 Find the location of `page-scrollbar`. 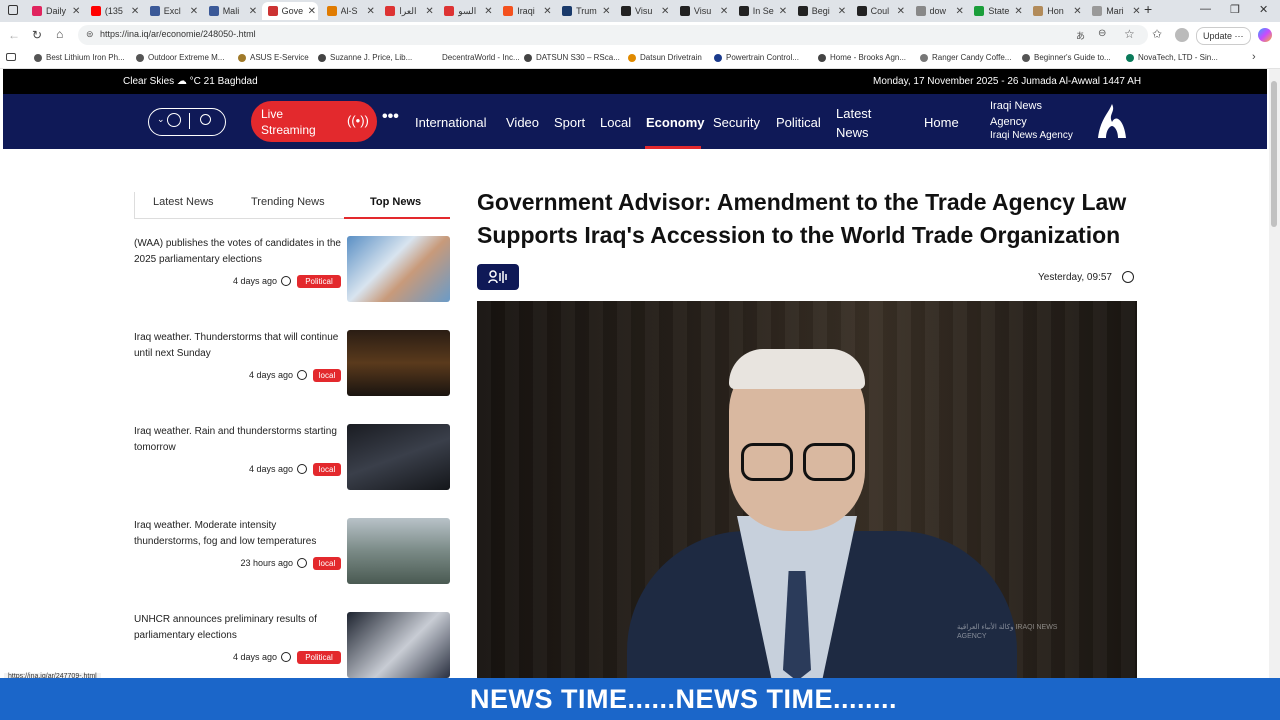

page-scrollbar is located at coordinates (1274, 373).